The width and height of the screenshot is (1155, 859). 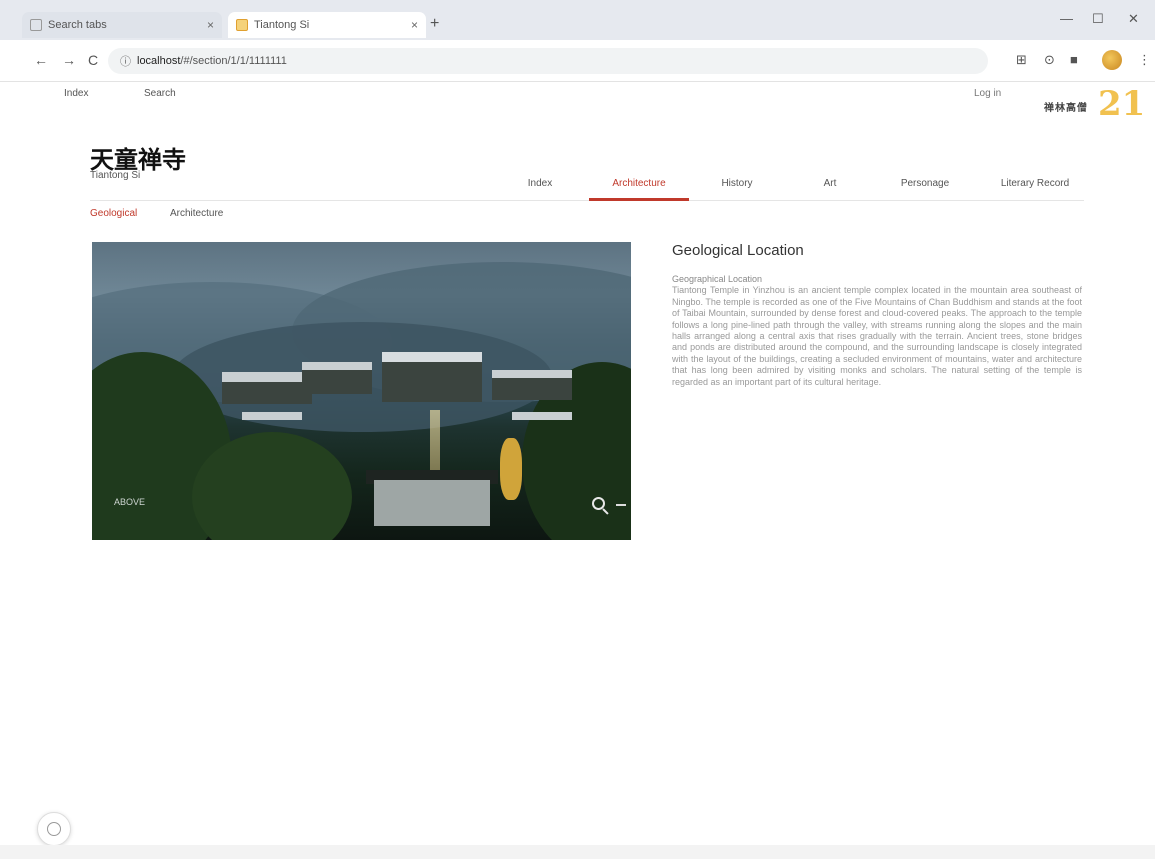 What do you see at coordinates (1144, 60) in the screenshot?
I see `menu-icon: ⋮` at bounding box center [1144, 60].